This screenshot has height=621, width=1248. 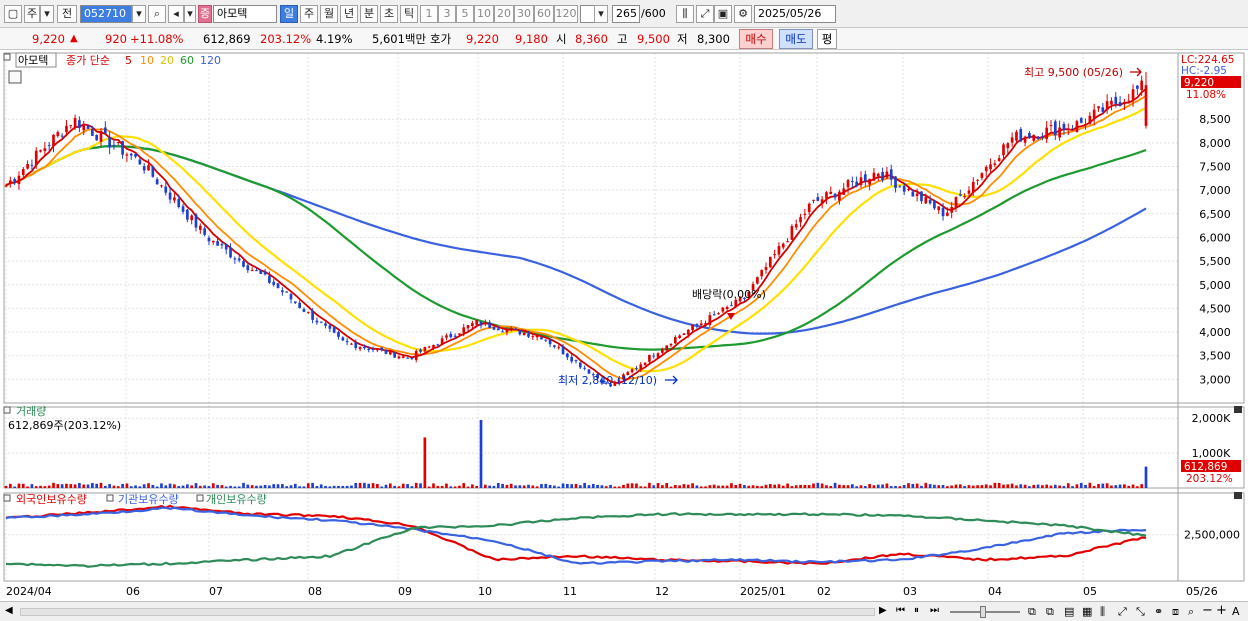 I want to click on sound-icon: ◂, so click(x=176, y=14).